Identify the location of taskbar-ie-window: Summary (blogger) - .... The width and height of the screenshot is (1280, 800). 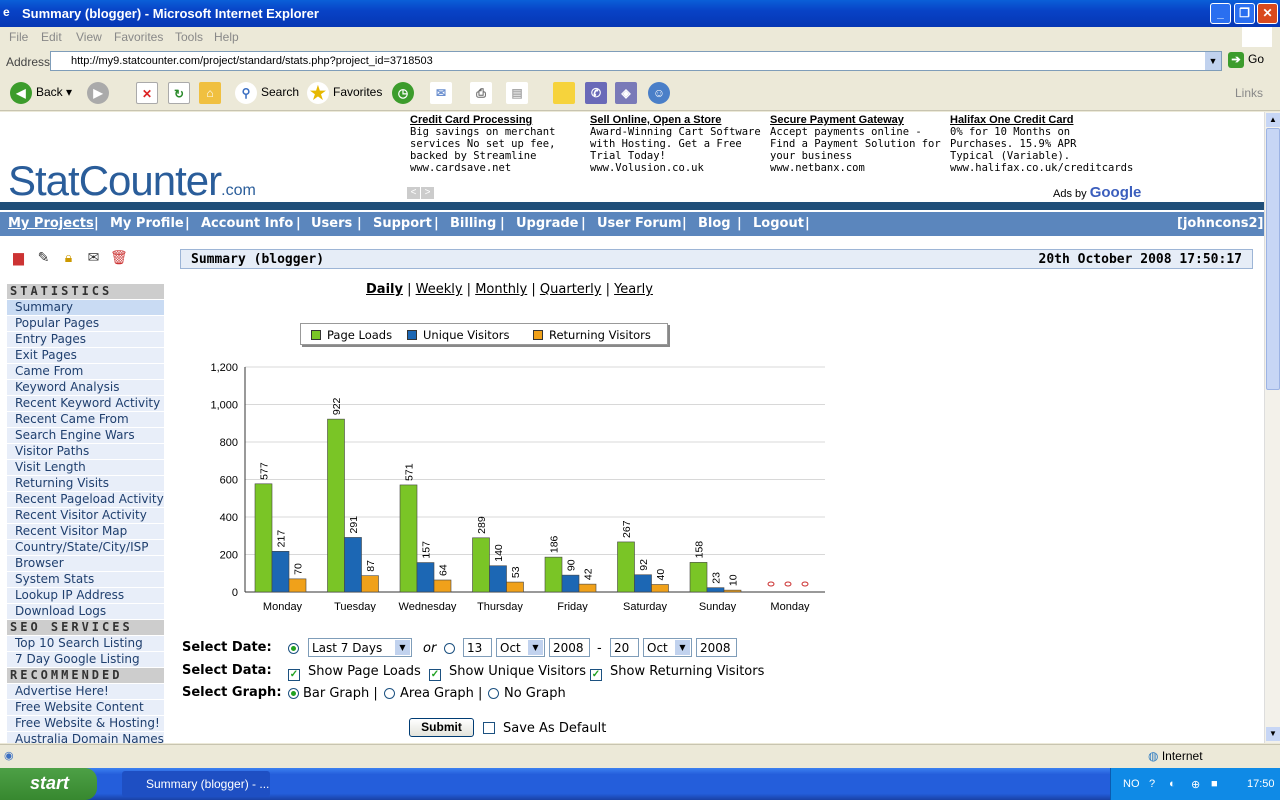
(196, 784).